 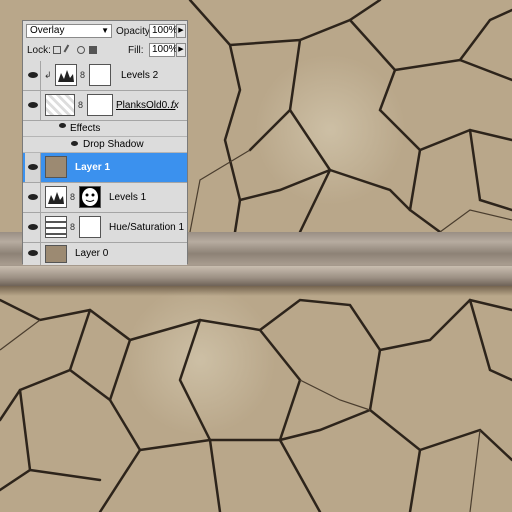 What do you see at coordinates (163, 50) in the screenshot?
I see `fill-input: 100%` at bounding box center [163, 50].